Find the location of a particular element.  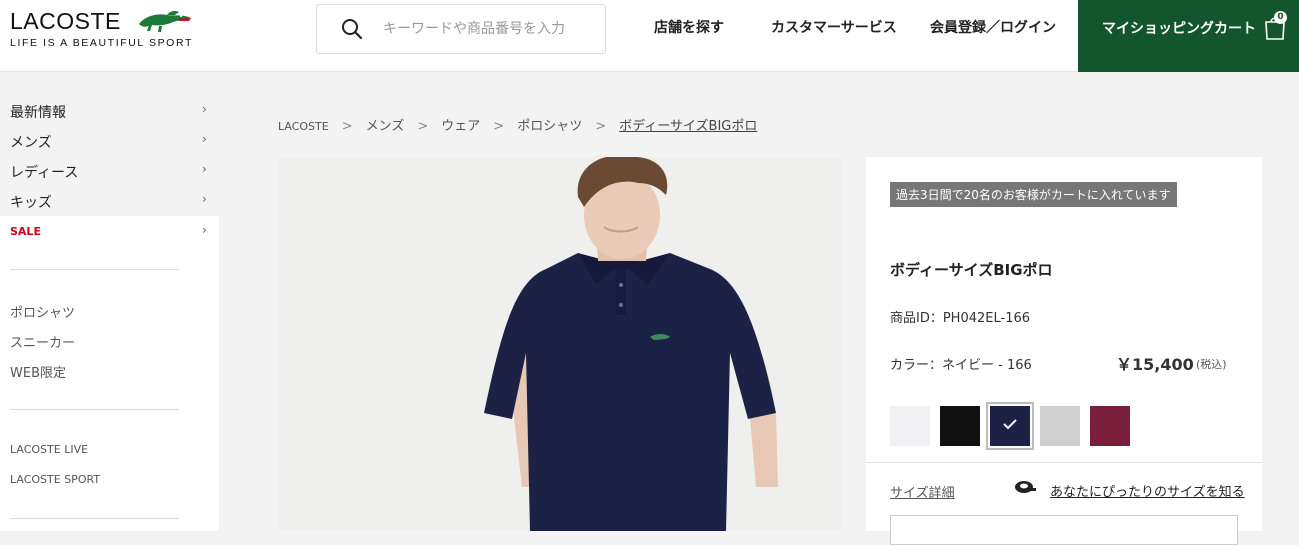

sidebar-item-kids: キッズ › is located at coordinates (109, 200).